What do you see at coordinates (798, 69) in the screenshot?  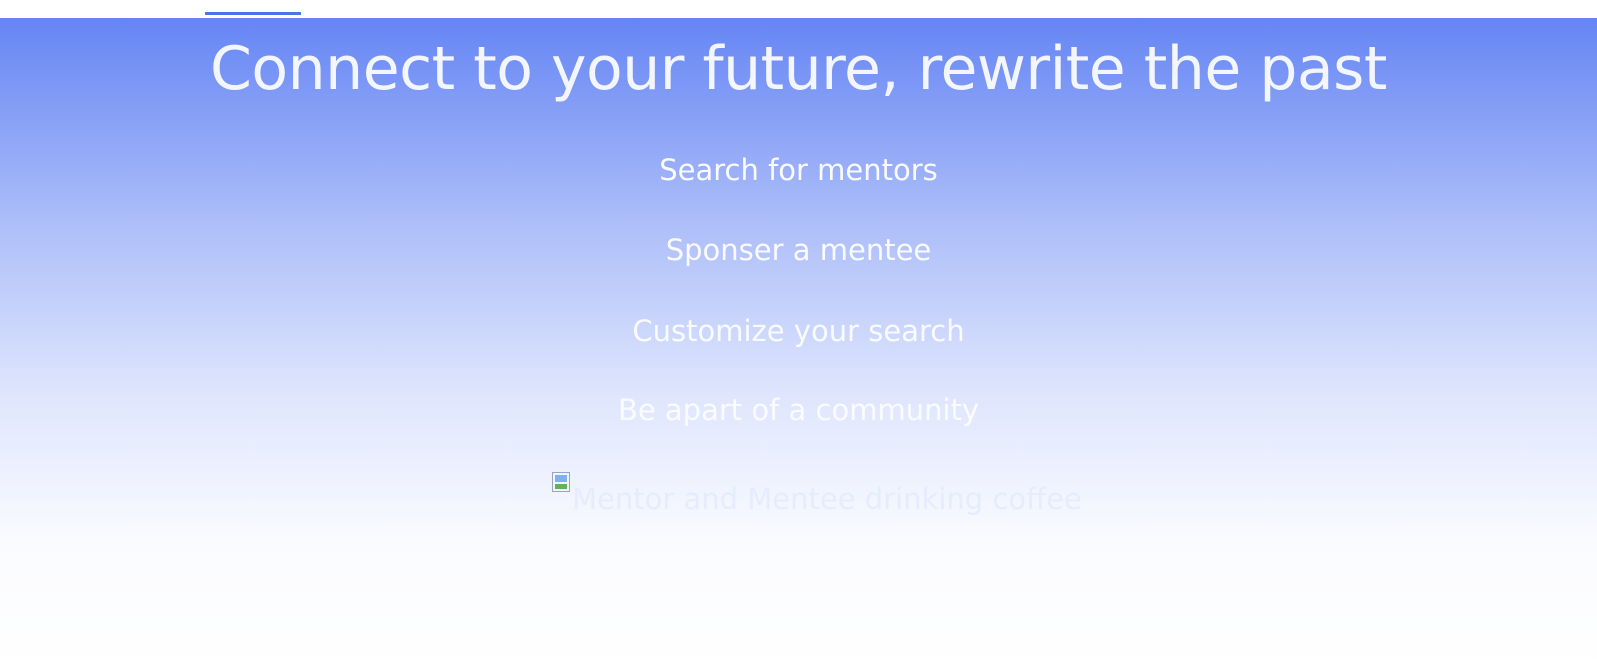 I see `hero-title: Connect to your future, rewrite the past` at bounding box center [798, 69].